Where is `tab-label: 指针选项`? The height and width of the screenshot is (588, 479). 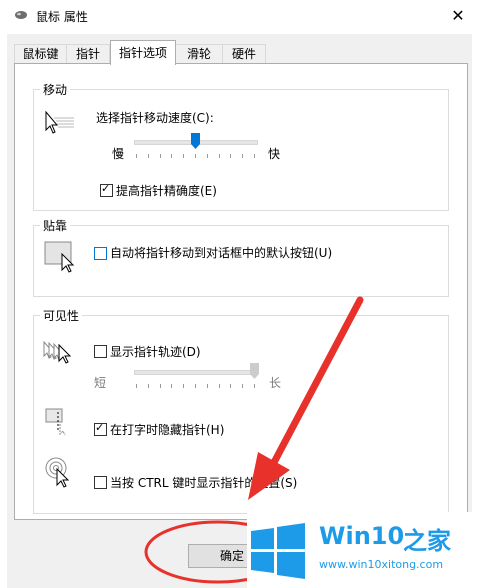
tab-label: 指针选项 is located at coordinates (142, 53).